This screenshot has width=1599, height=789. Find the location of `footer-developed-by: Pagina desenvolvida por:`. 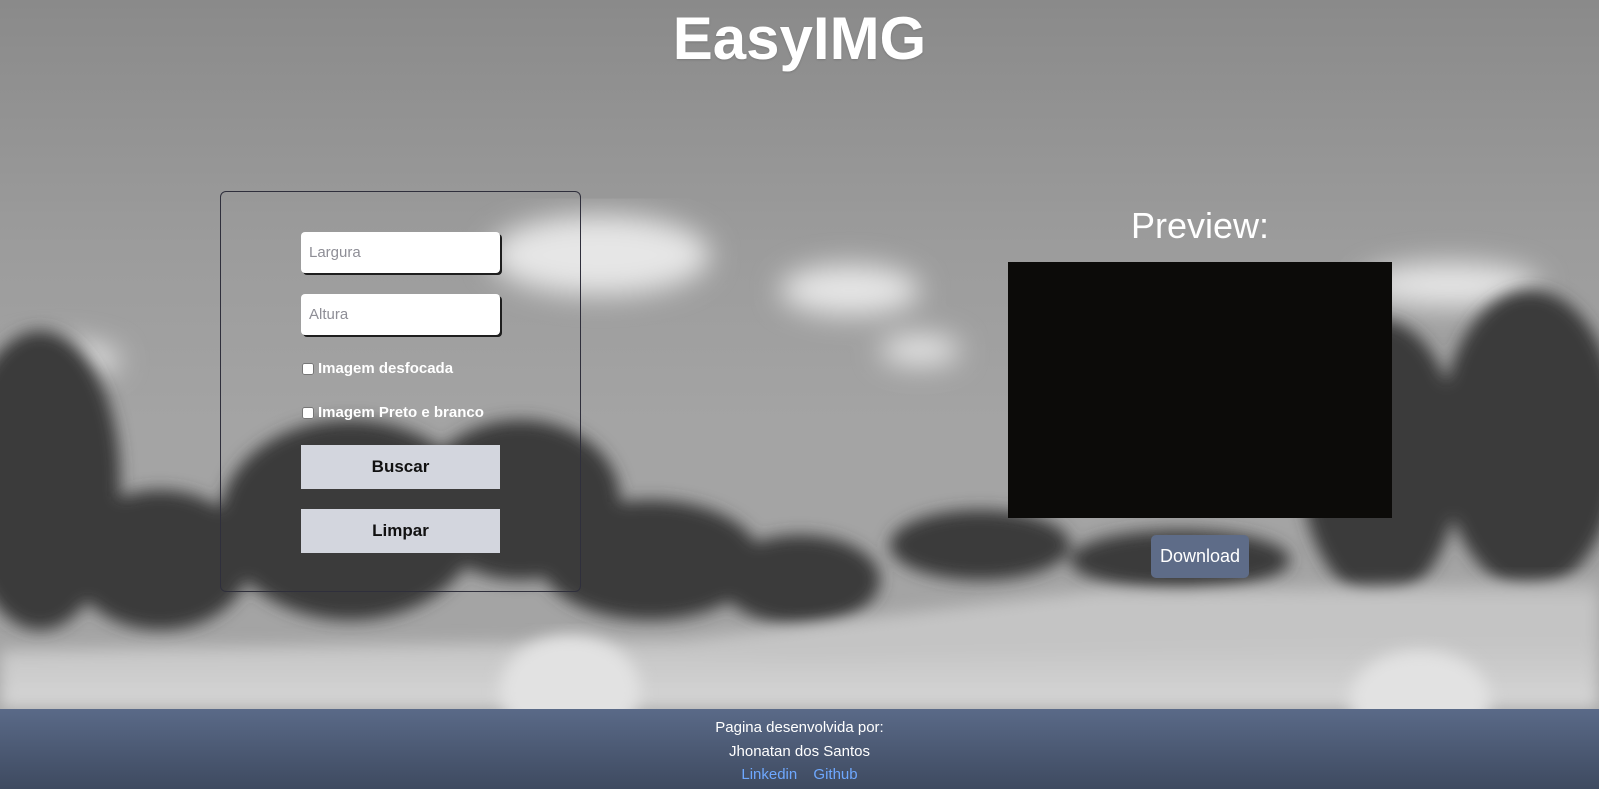

footer-developed-by: Pagina desenvolvida por: is located at coordinates (799, 727).